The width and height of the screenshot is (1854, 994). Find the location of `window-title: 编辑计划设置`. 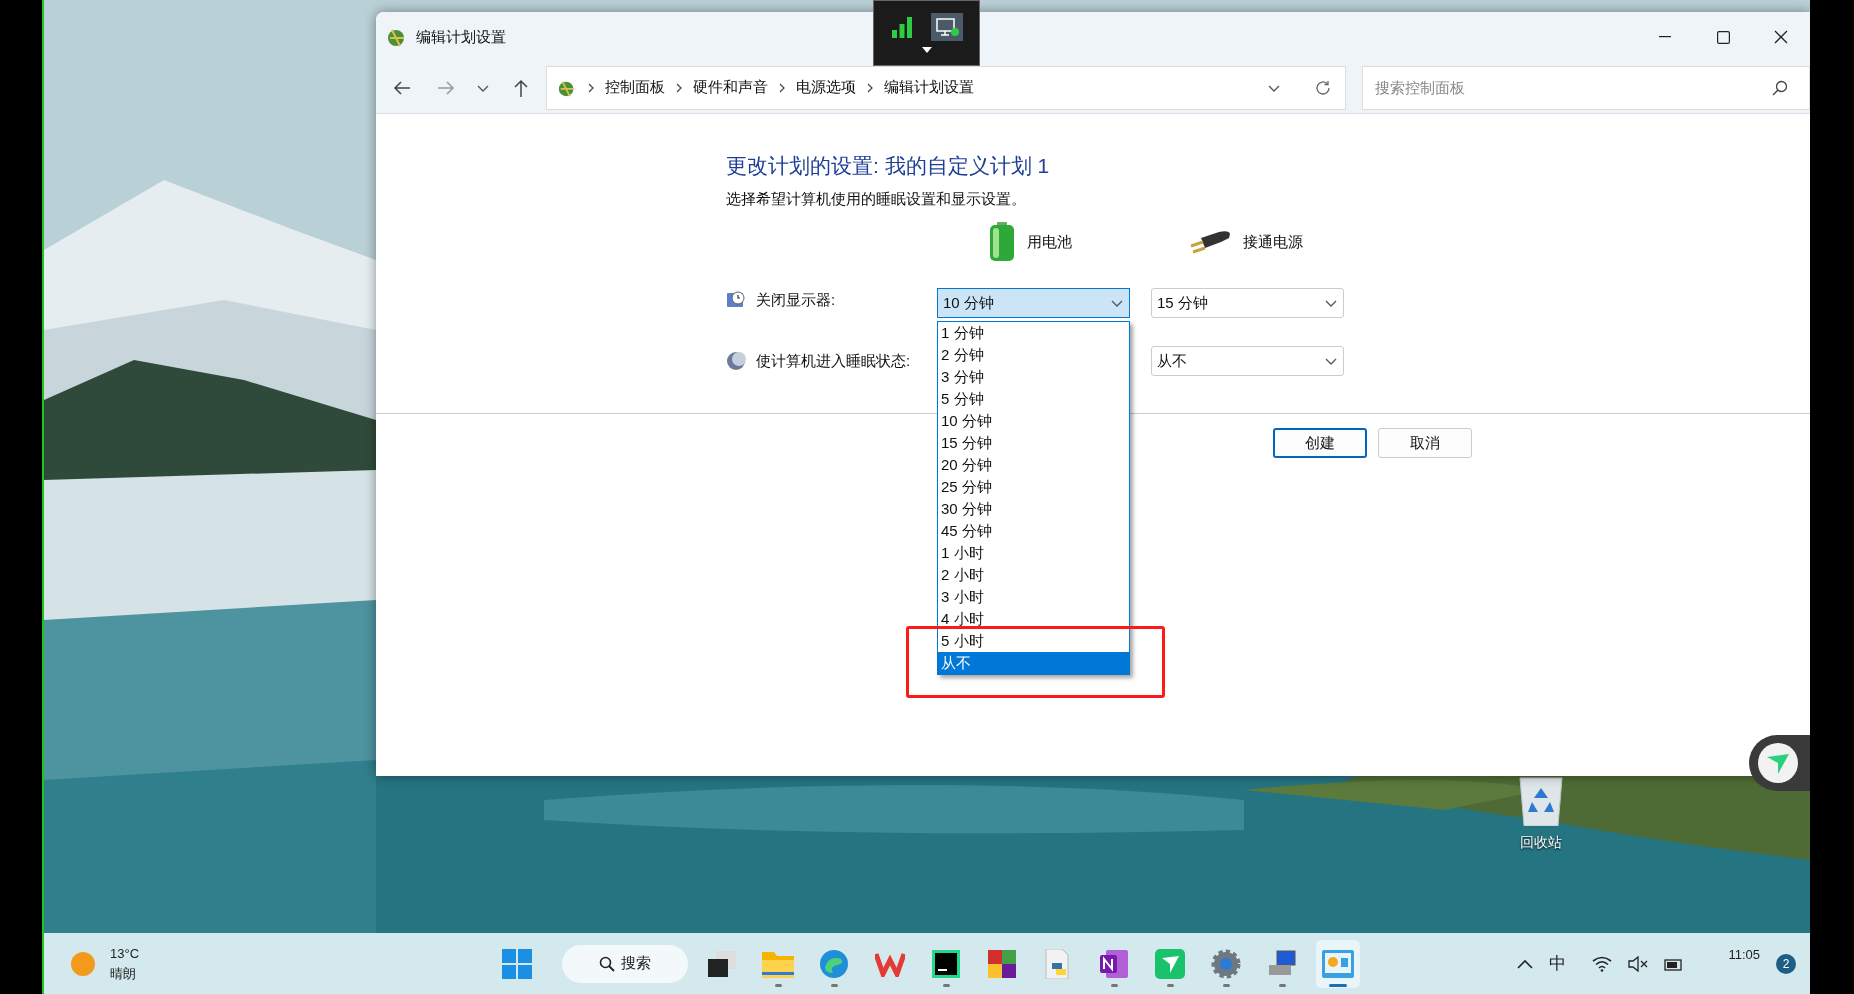

window-title: 编辑计划设置 is located at coordinates (461, 36).